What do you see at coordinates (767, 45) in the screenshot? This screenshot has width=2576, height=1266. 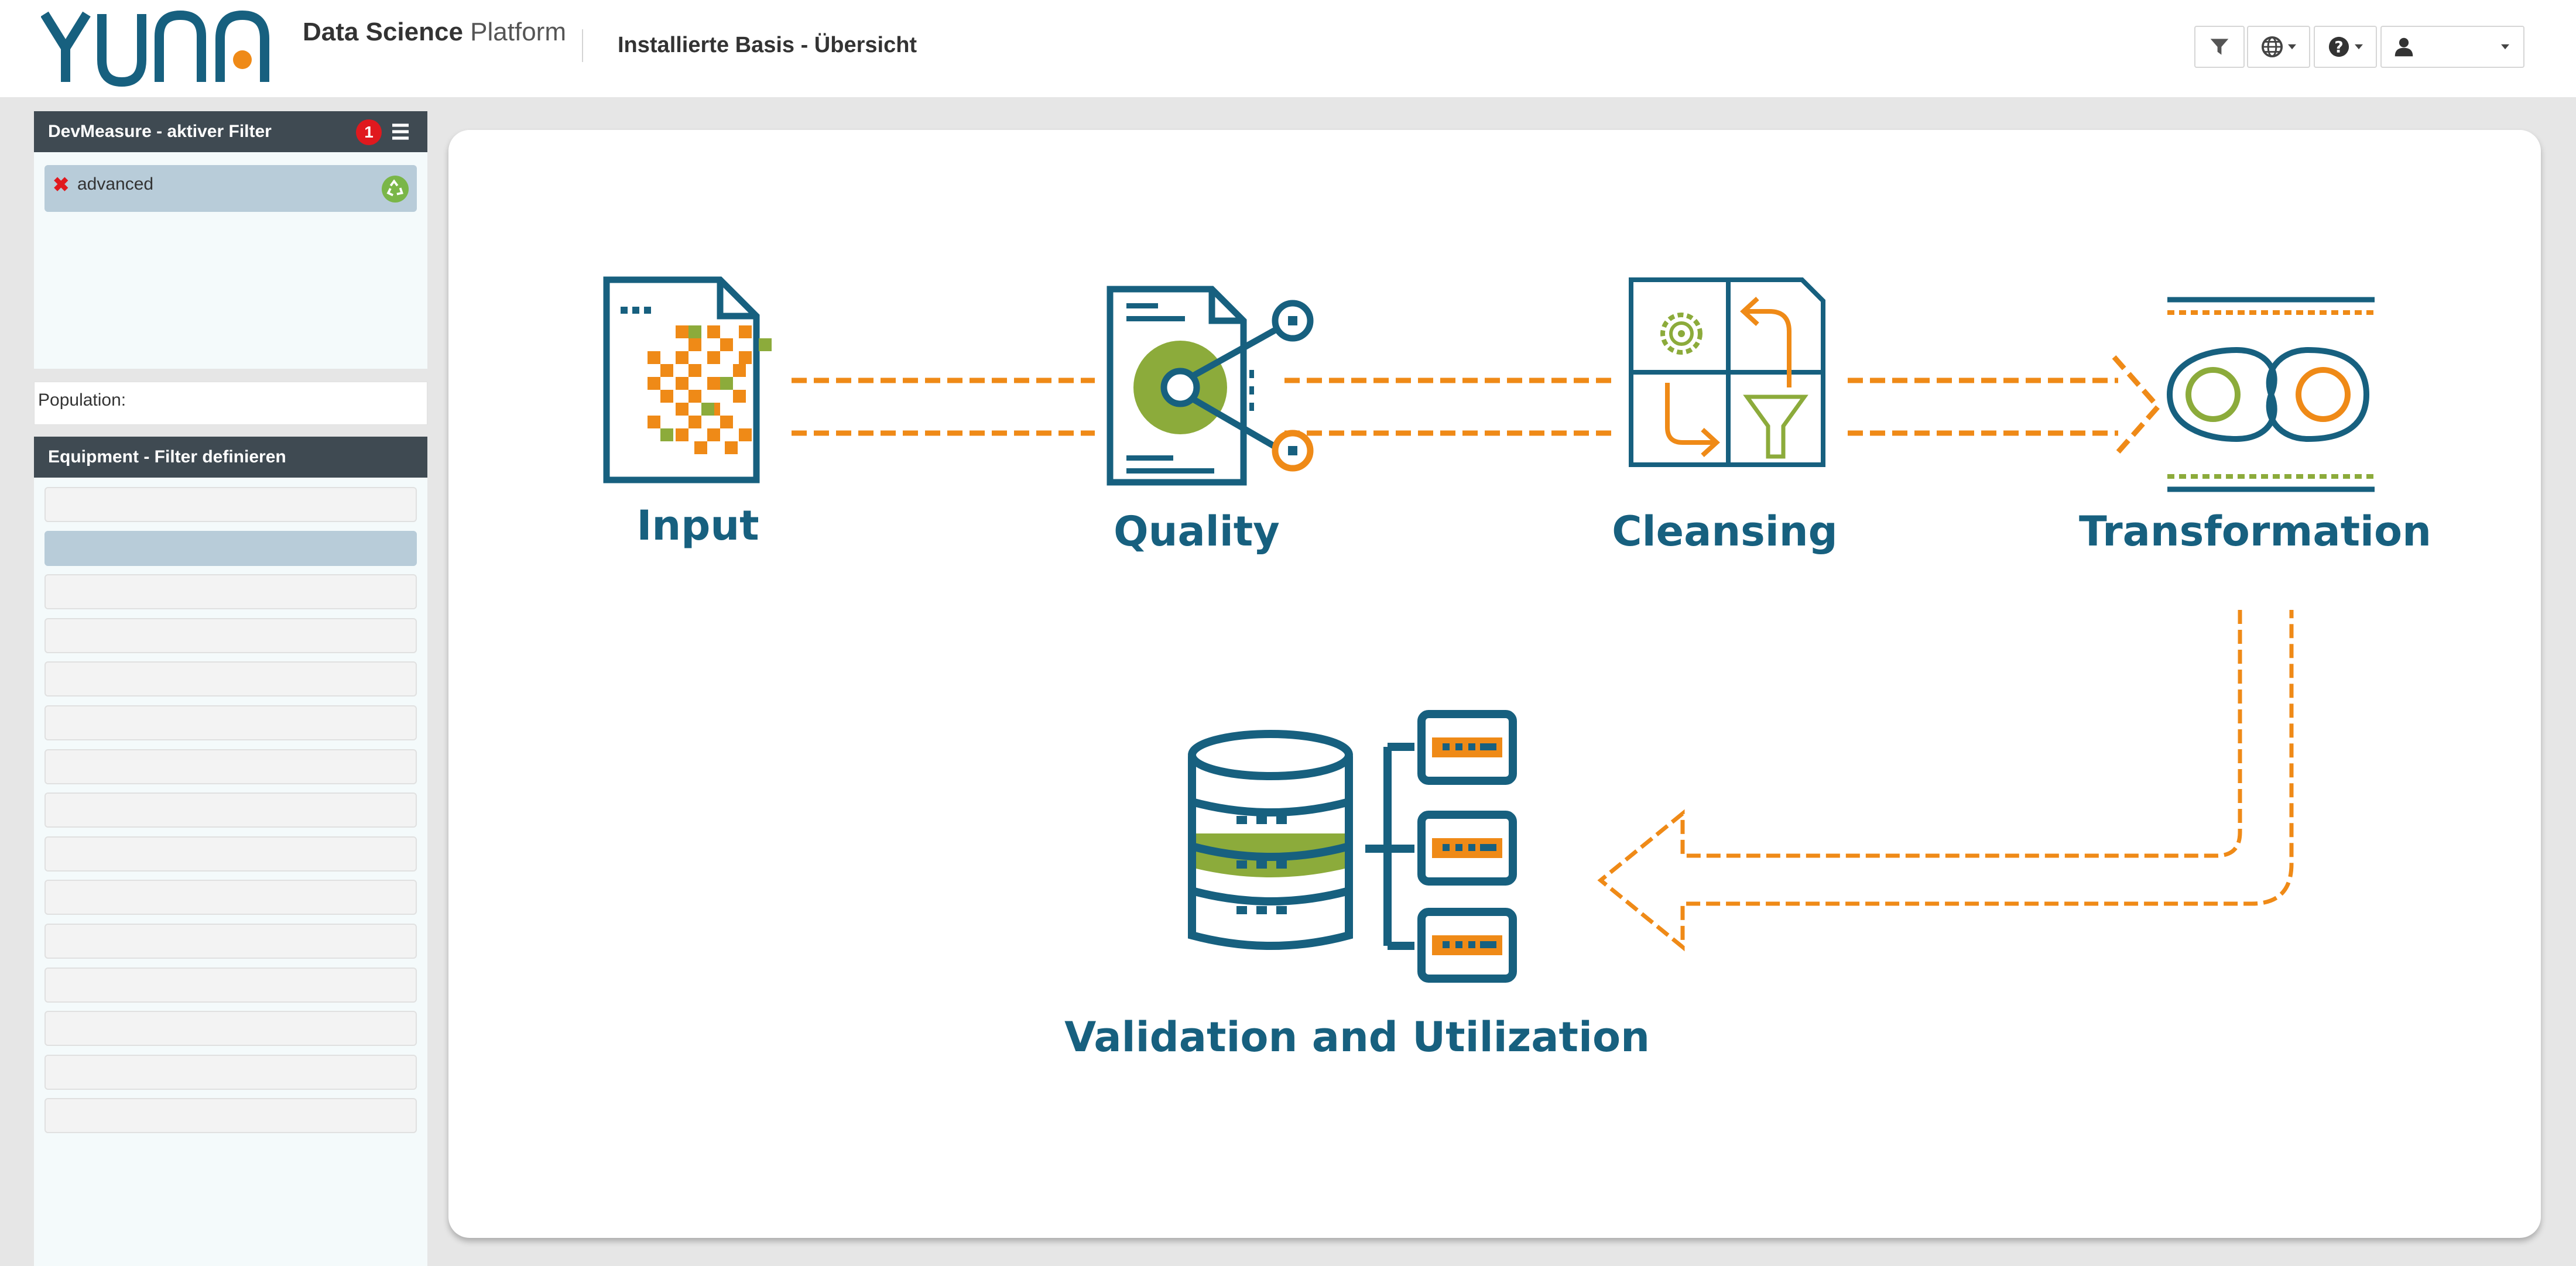 I see `page-title: Installierte Basis - Übersicht` at bounding box center [767, 45].